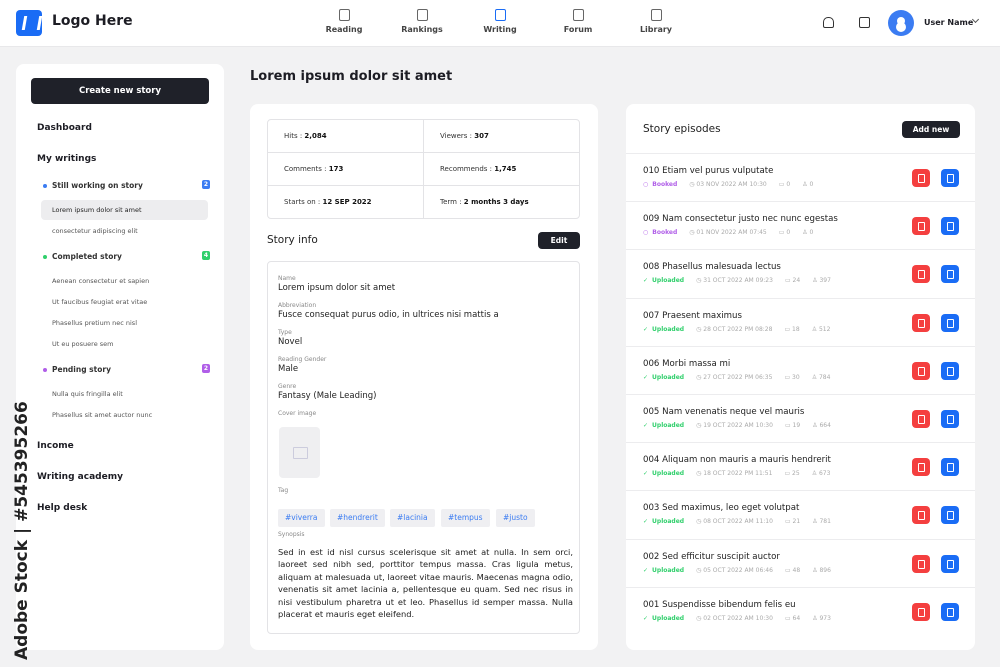 This screenshot has width=1000, height=667. I want to click on reading-gender-label: Reading Gender, so click(302, 359).